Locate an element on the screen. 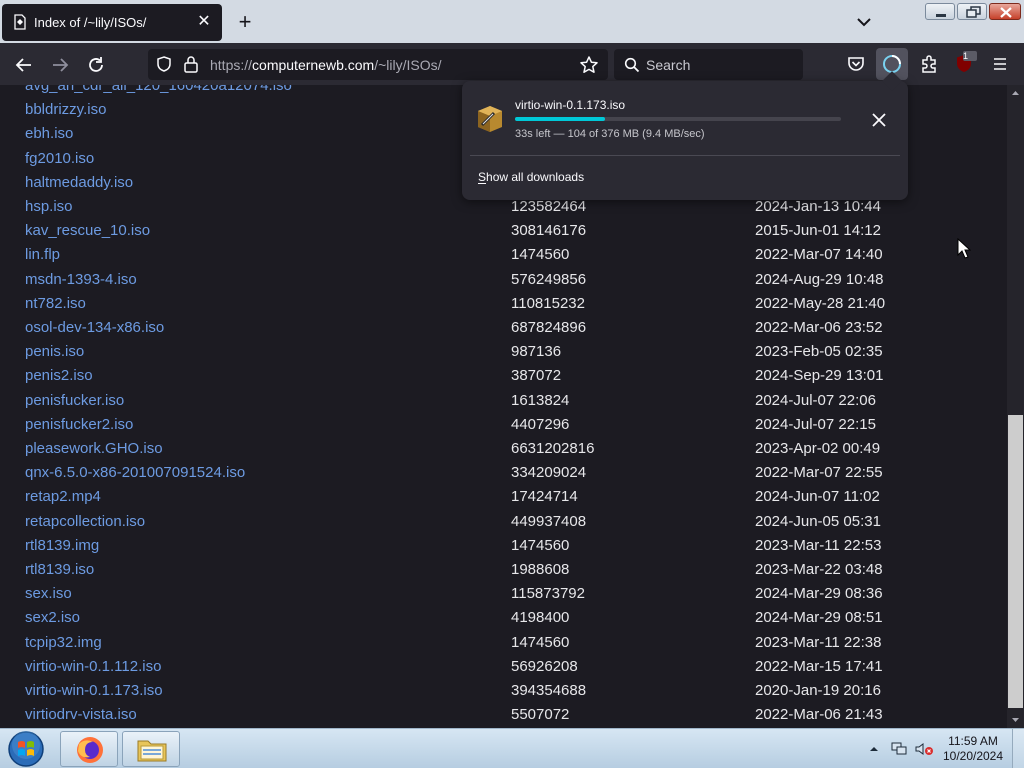 The height and width of the screenshot is (768, 1024). file-link: osol-dev-134-x86.iso is located at coordinates (94, 327).